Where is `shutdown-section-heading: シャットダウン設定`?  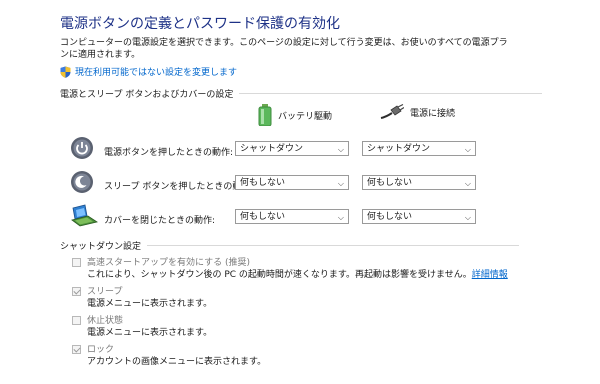 shutdown-section-heading: シャットダウン設定 is located at coordinates (290, 245).